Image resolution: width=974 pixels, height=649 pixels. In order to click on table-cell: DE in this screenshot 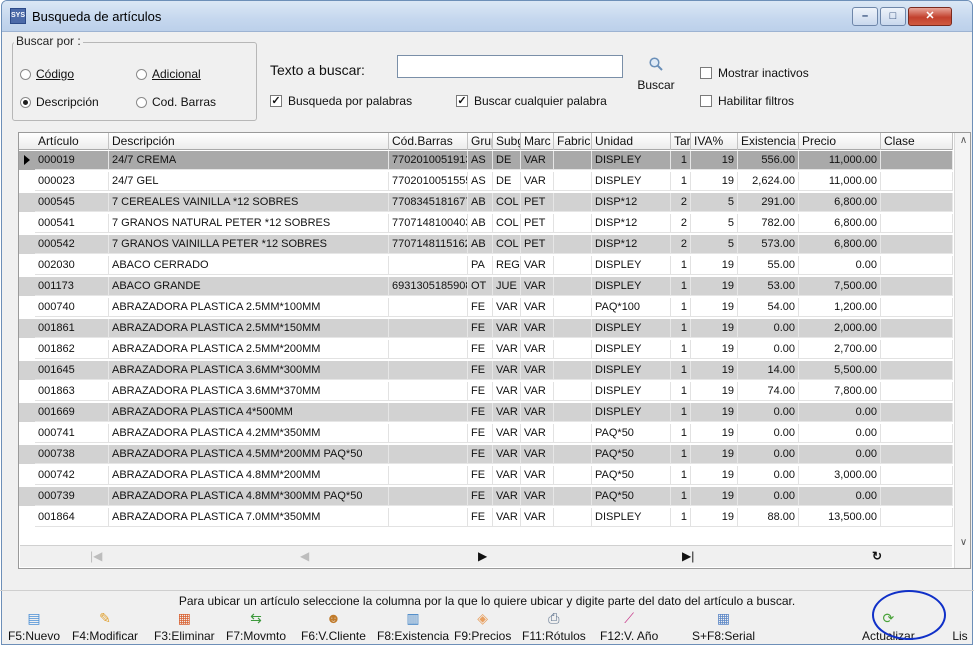, I will do `click(507, 181)`.